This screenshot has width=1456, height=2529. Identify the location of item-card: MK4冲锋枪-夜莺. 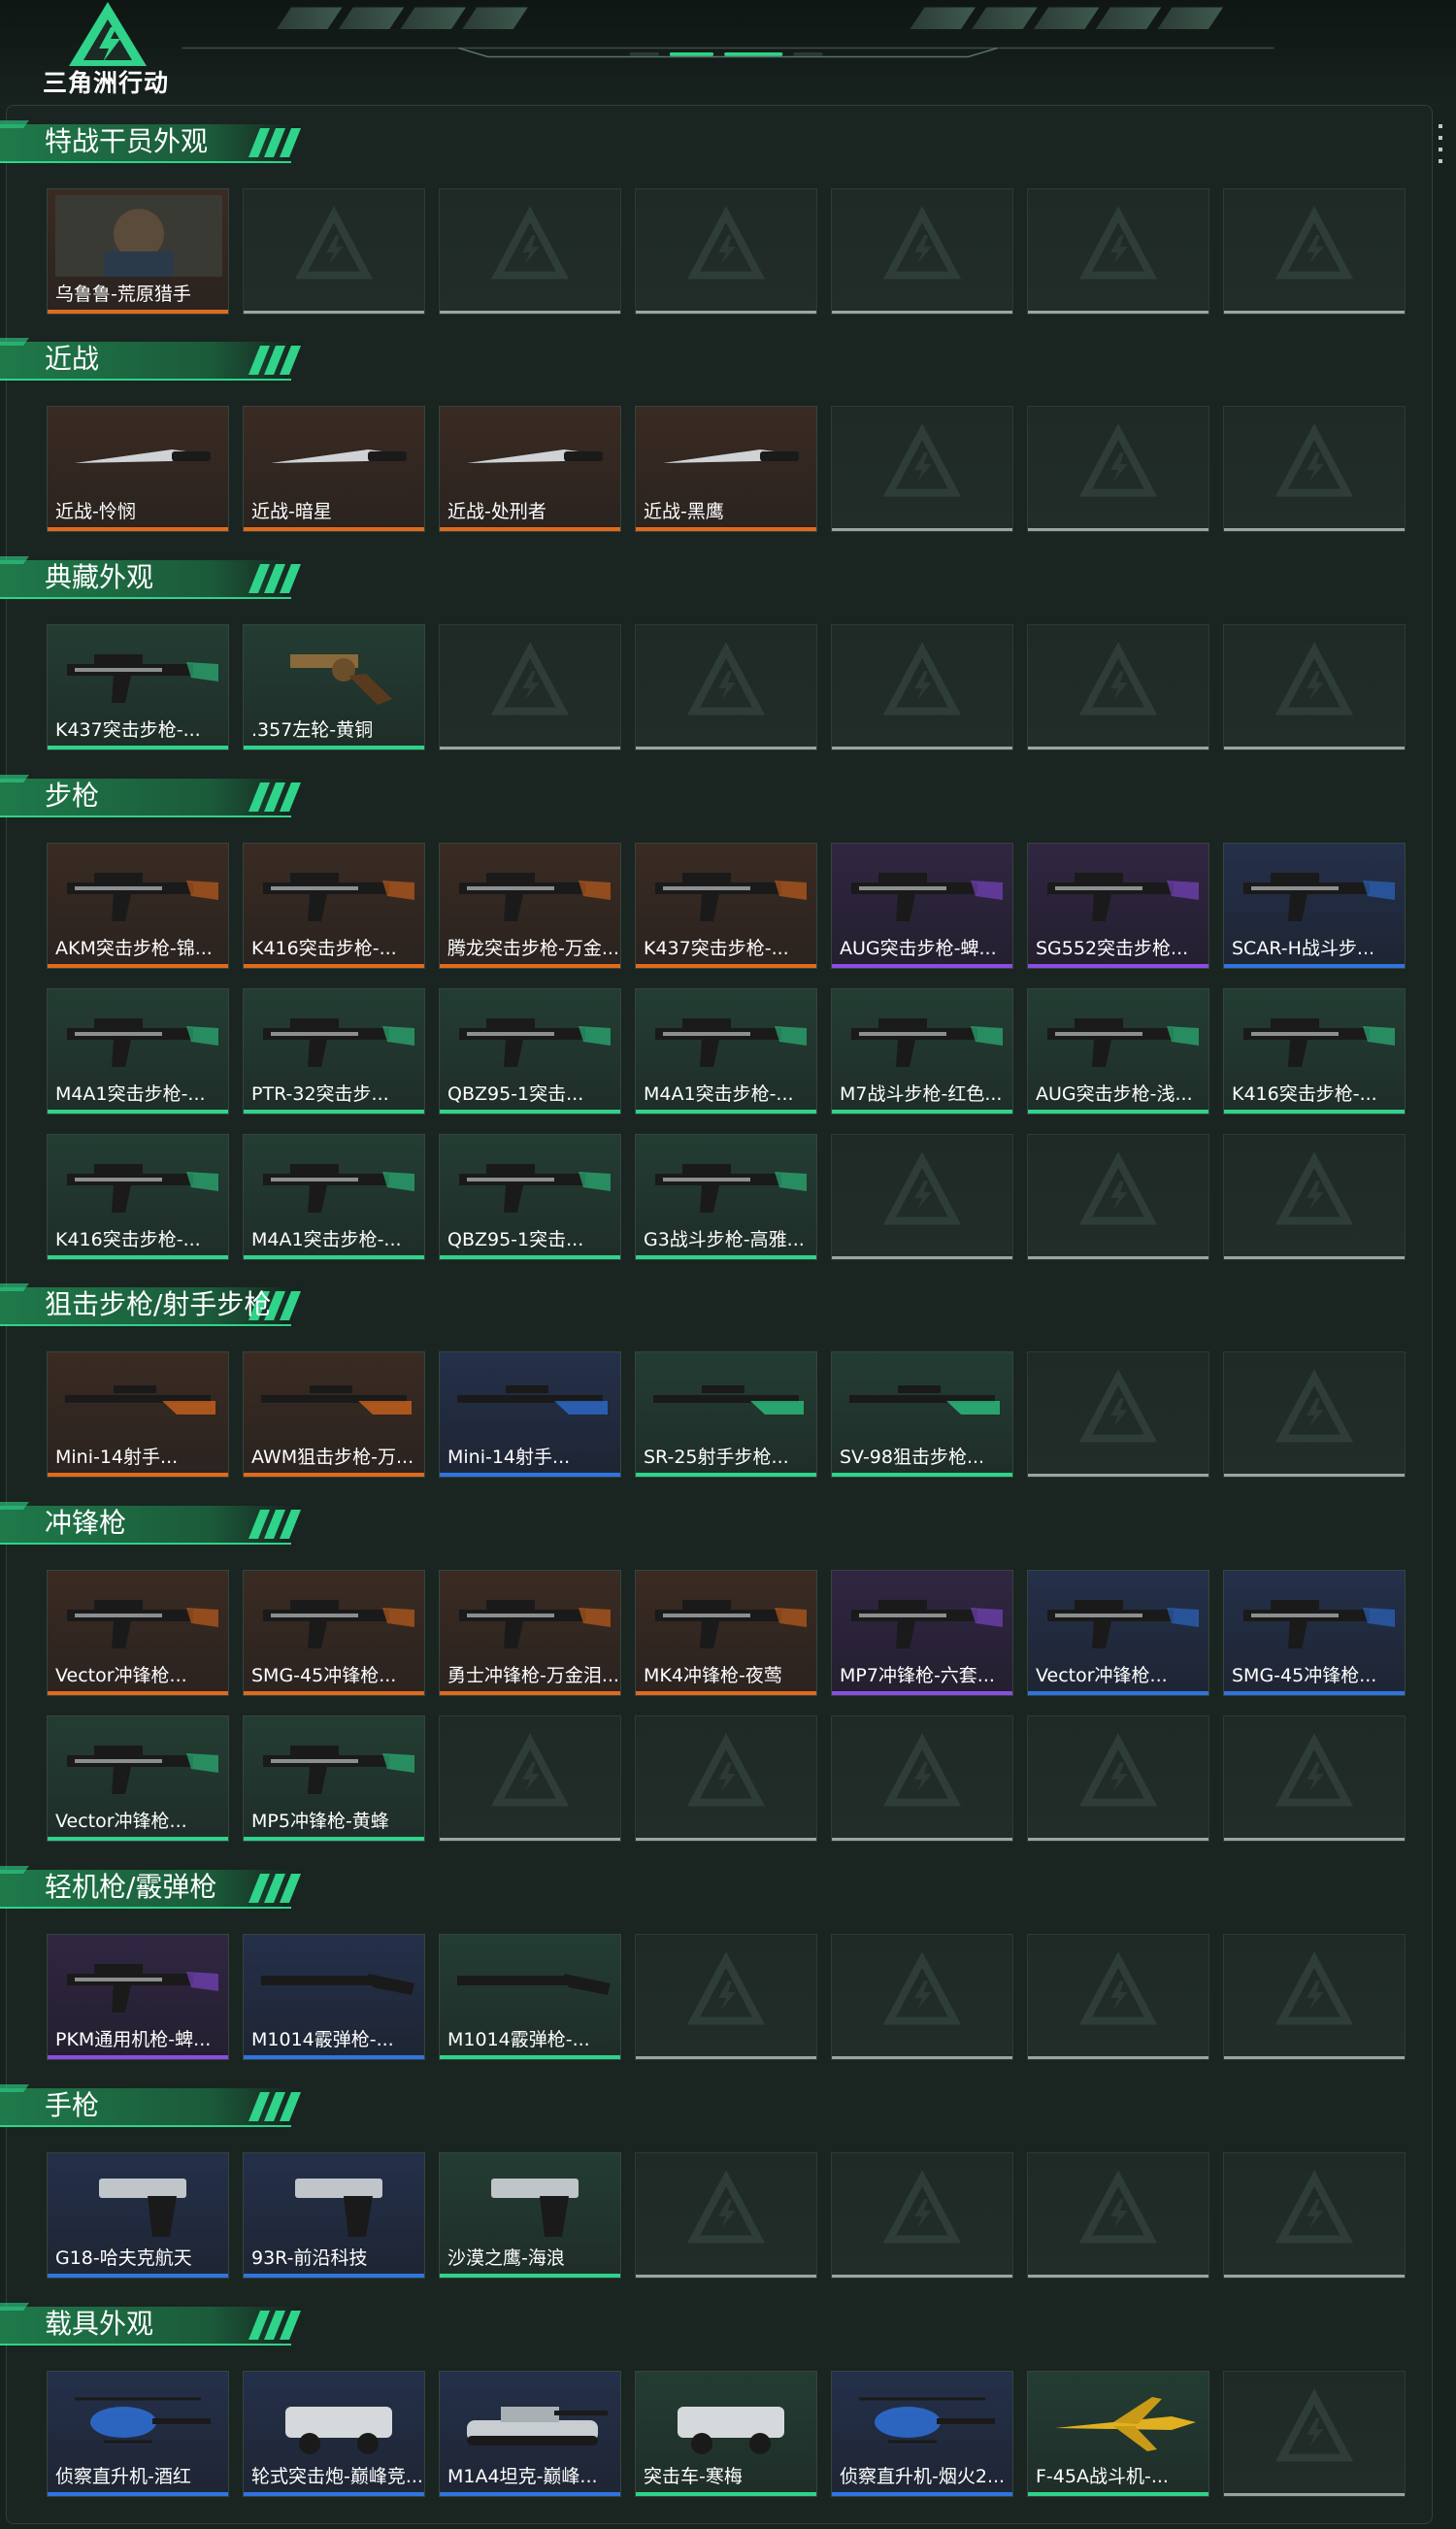
(726, 1633).